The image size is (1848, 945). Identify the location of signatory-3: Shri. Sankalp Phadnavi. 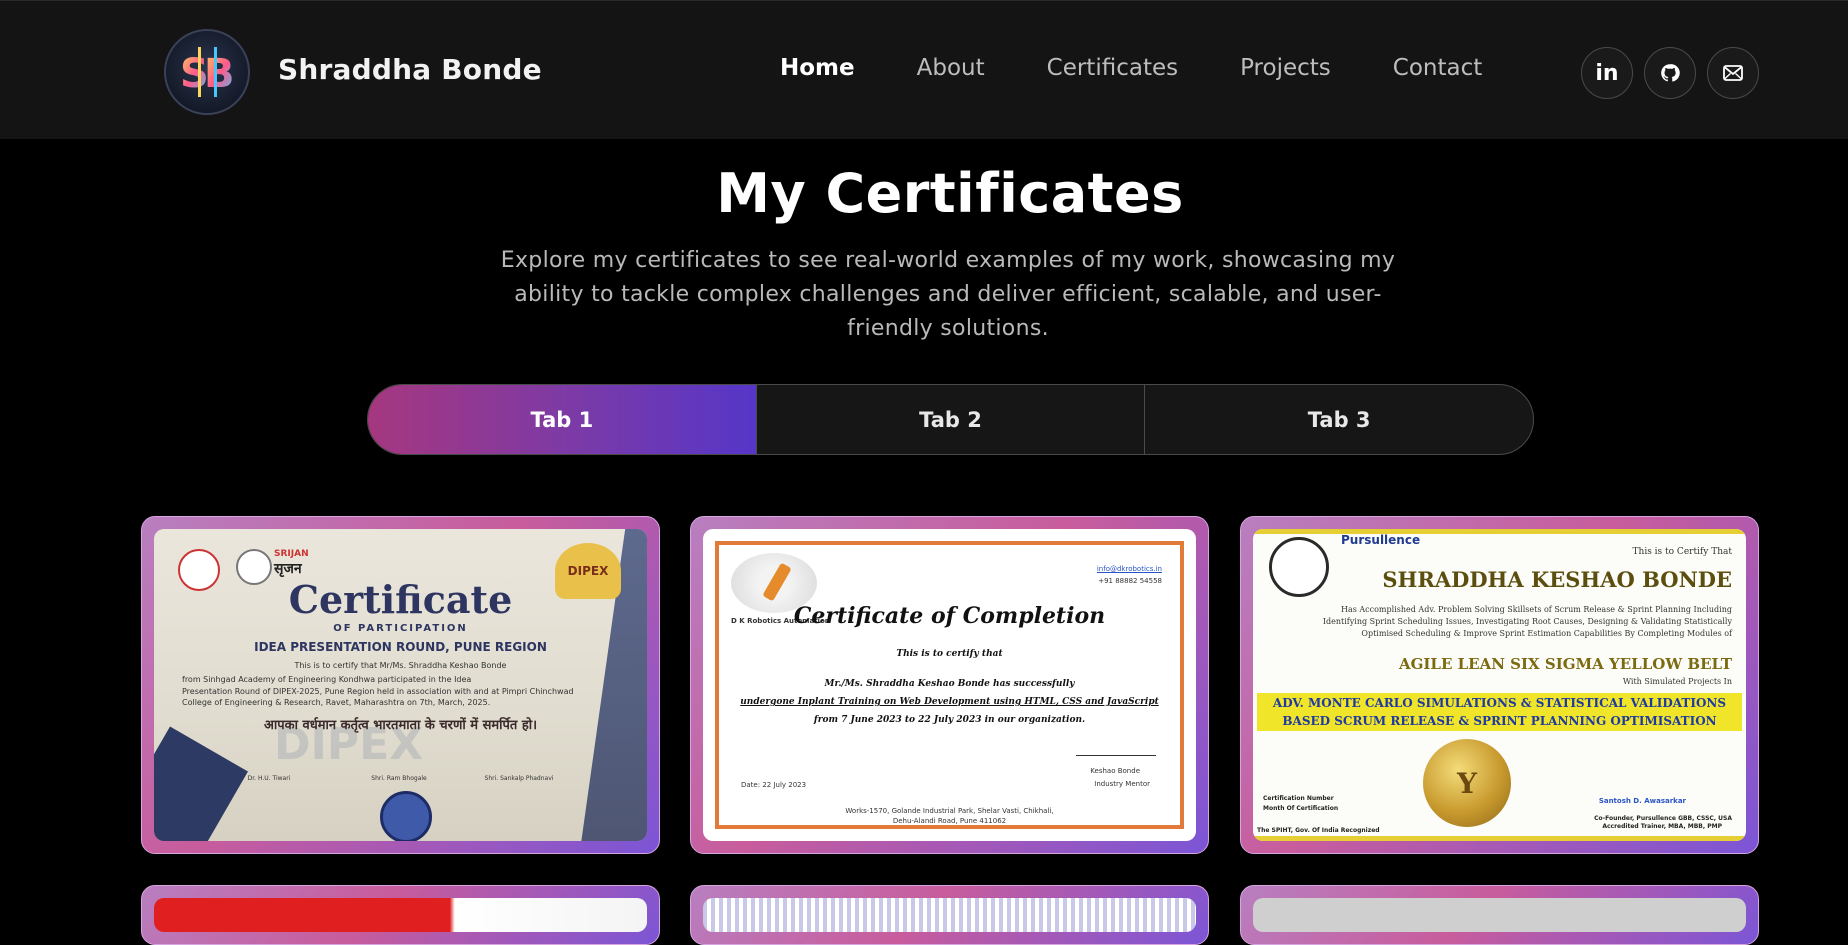
(519, 778).